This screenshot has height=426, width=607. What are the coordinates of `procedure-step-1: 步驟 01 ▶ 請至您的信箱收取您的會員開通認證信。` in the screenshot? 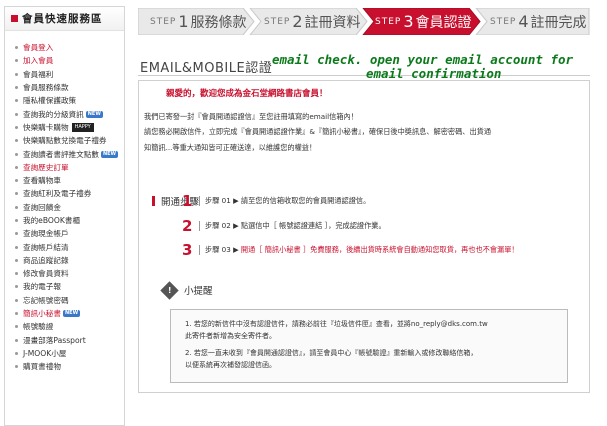 It's located at (284, 201).